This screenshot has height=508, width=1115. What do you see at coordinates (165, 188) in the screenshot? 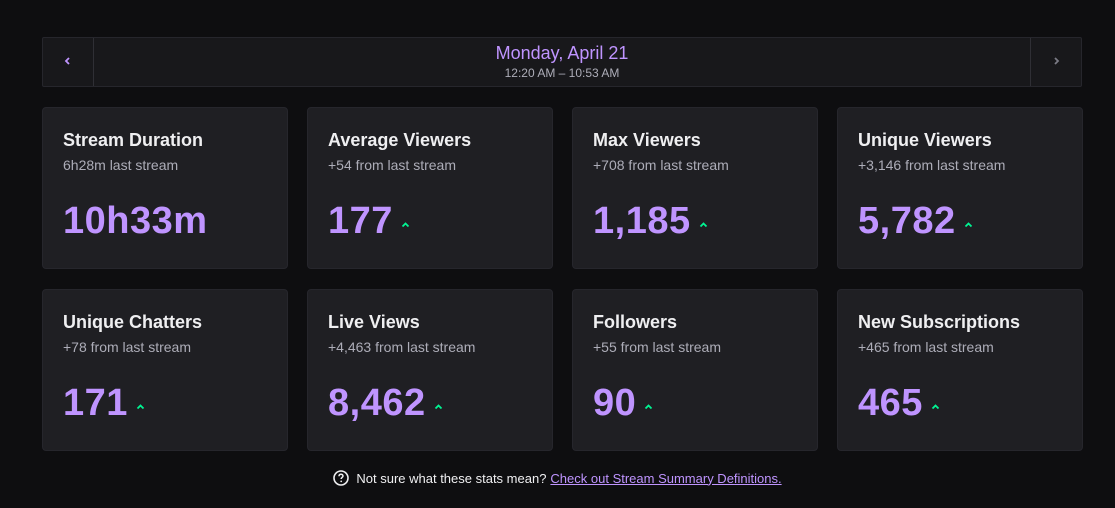
I see `stat-card-stream-duration: Stream Duration 6h28m last stream 10h33m` at bounding box center [165, 188].